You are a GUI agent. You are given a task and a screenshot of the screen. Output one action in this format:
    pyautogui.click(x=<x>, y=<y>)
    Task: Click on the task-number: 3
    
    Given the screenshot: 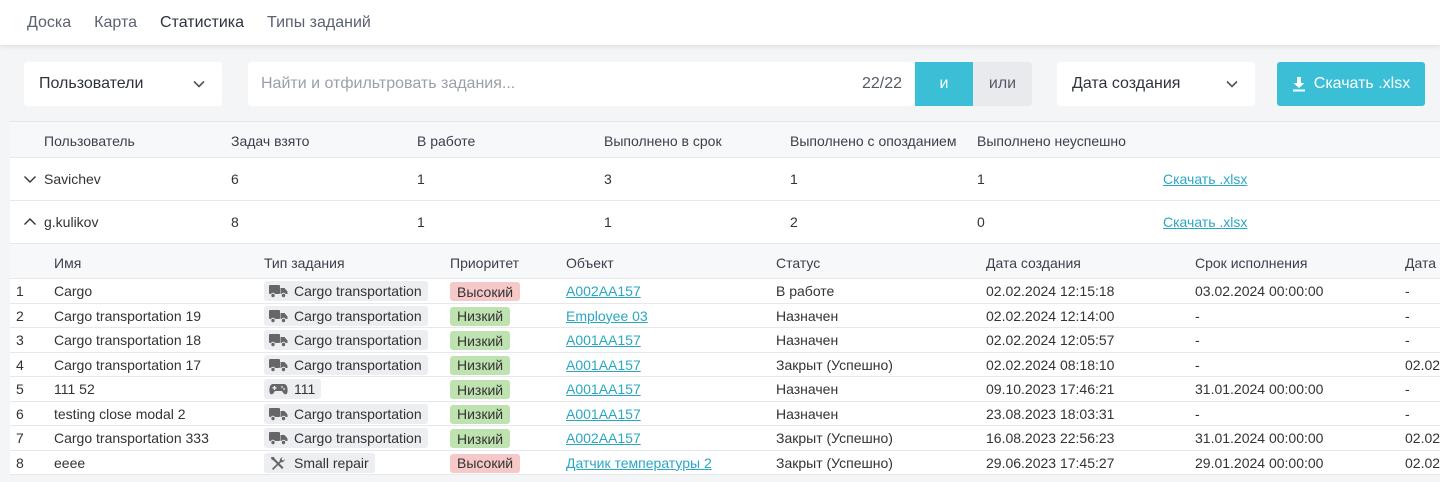 What is the action you would take?
    pyautogui.click(x=20, y=340)
    